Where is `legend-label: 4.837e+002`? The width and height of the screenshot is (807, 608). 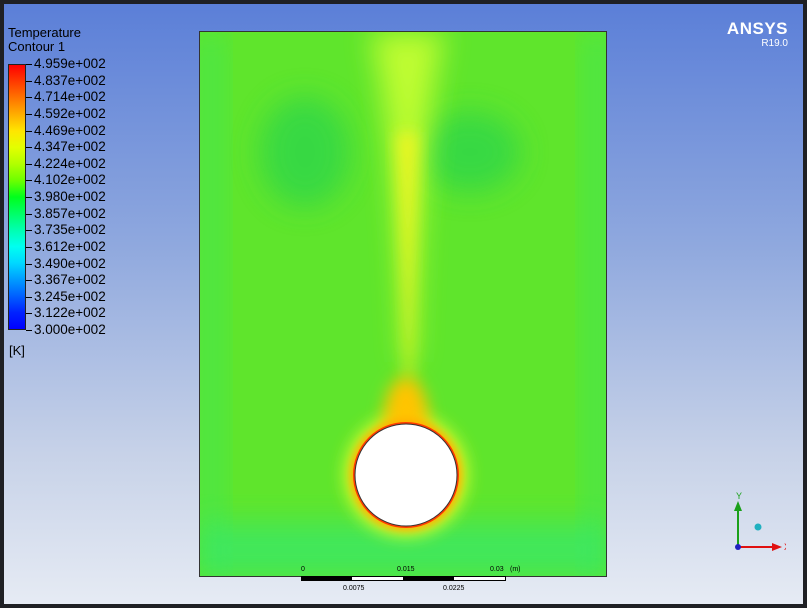 legend-label: 4.837e+002 is located at coordinates (70, 80).